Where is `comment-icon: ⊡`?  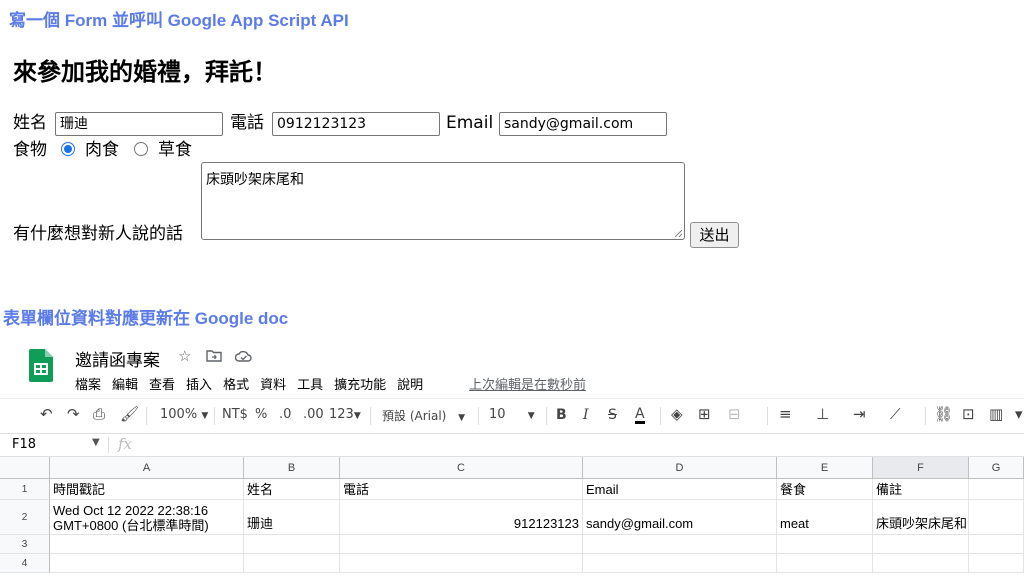 comment-icon: ⊡ is located at coordinates (968, 414).